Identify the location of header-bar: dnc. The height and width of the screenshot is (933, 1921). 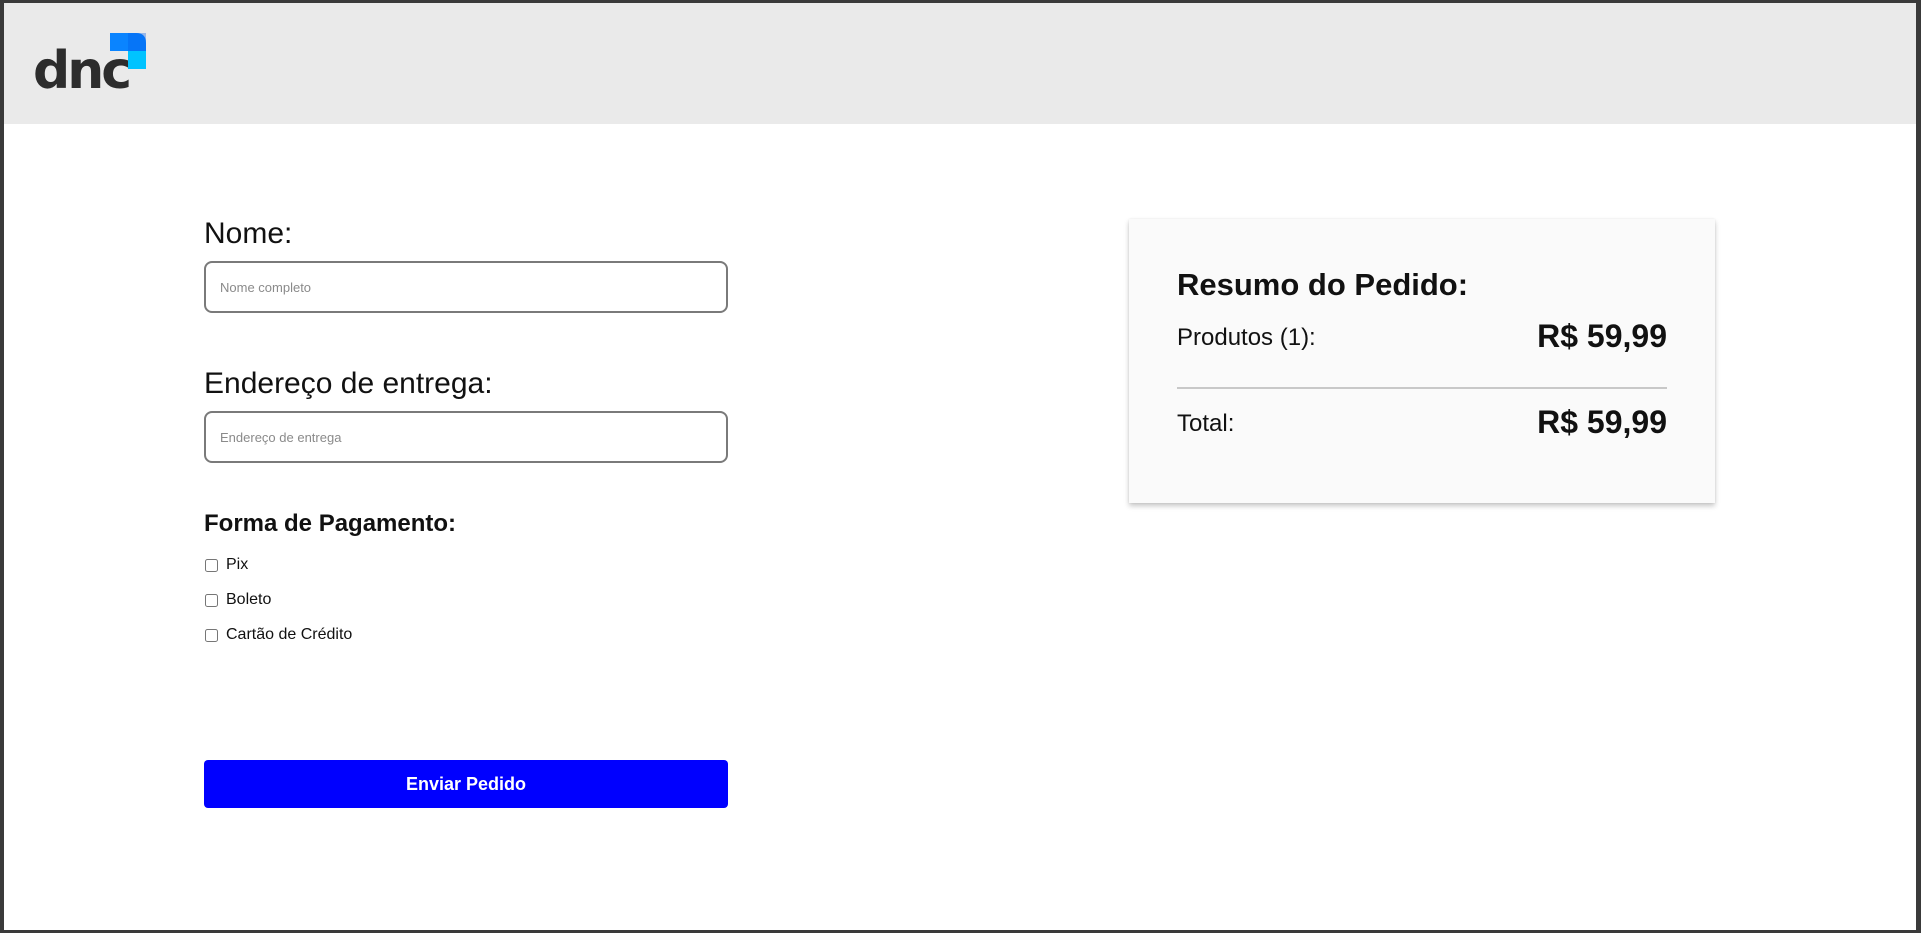
(960, 63).